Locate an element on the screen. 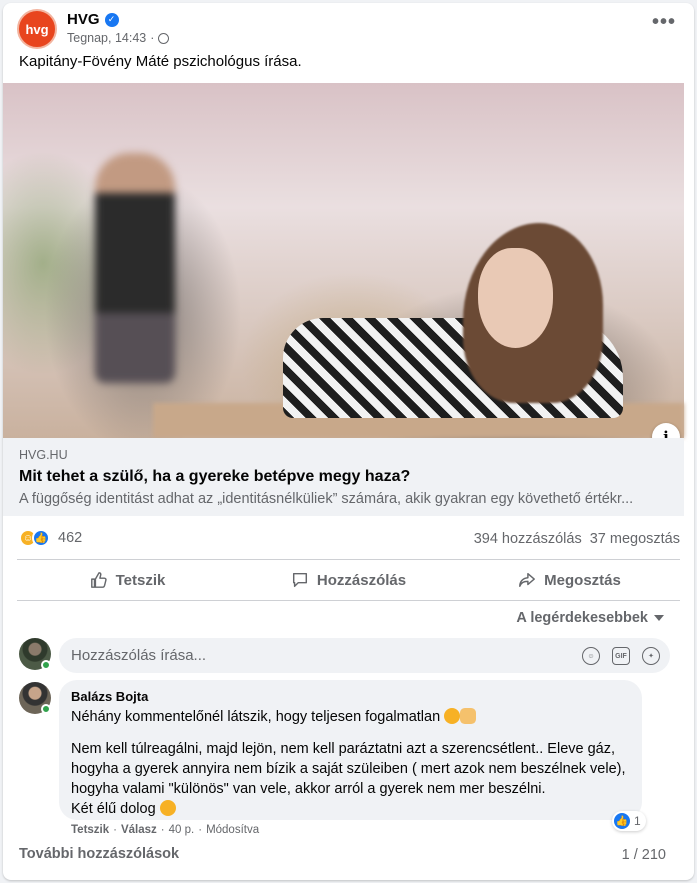 This screenshot has height=883, width=697. page-name: HVG ✓ is located at coordinates (93, 19).